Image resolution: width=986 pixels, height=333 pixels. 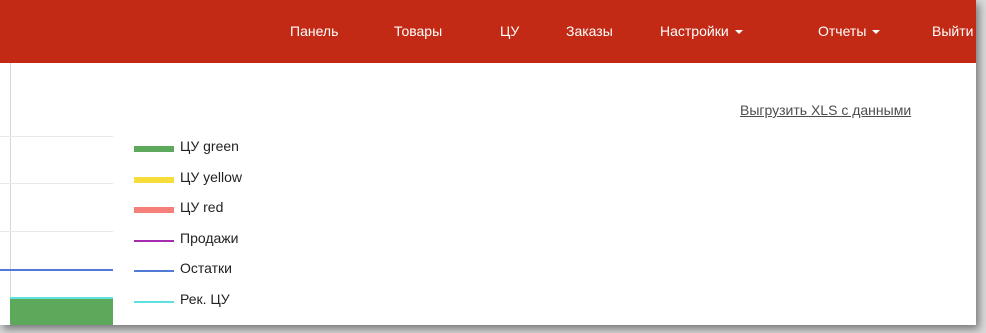 I want to click on legend-swatch-recommended, so click(x=154, y=301).